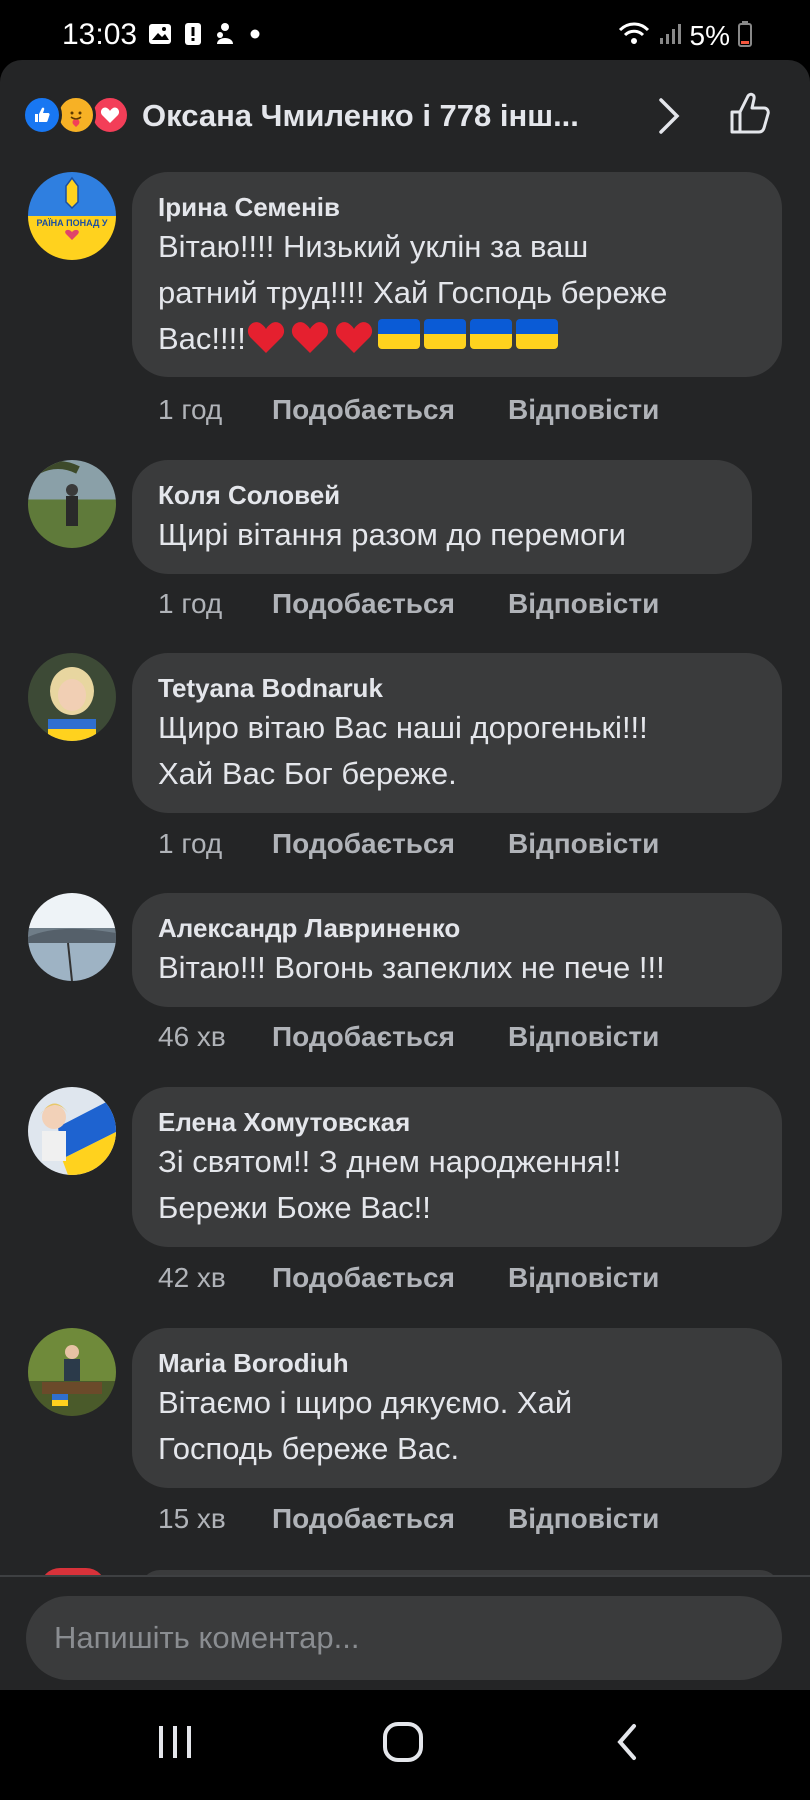  I want to click on avatar-caption: РАЇНА ПОНАД У, so click(72, 223).